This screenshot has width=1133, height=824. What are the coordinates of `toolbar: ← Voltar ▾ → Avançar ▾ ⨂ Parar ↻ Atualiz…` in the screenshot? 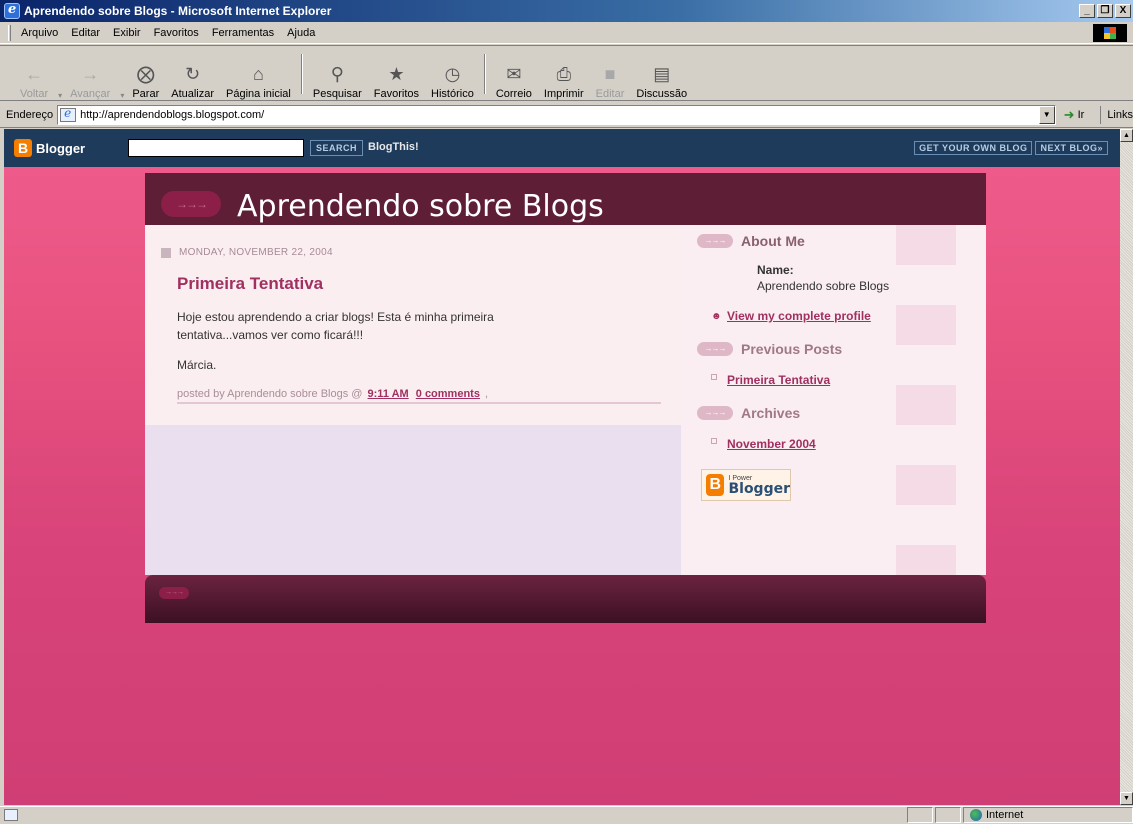 It's located at (566, 73).